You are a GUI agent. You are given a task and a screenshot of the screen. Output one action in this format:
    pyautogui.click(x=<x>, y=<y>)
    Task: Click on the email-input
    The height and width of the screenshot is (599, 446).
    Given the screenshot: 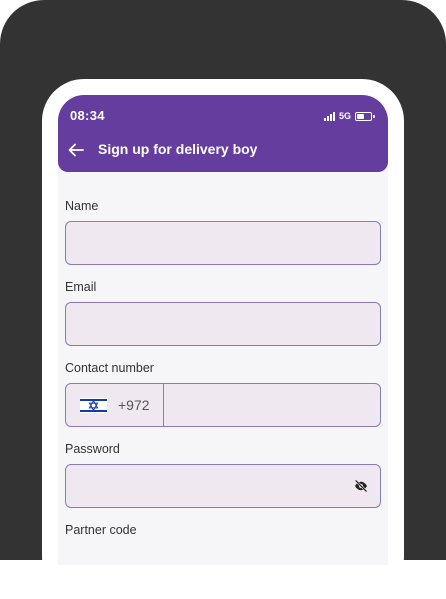 What is the action you would take?
    pyautogui.click(x=223, y=324)
    